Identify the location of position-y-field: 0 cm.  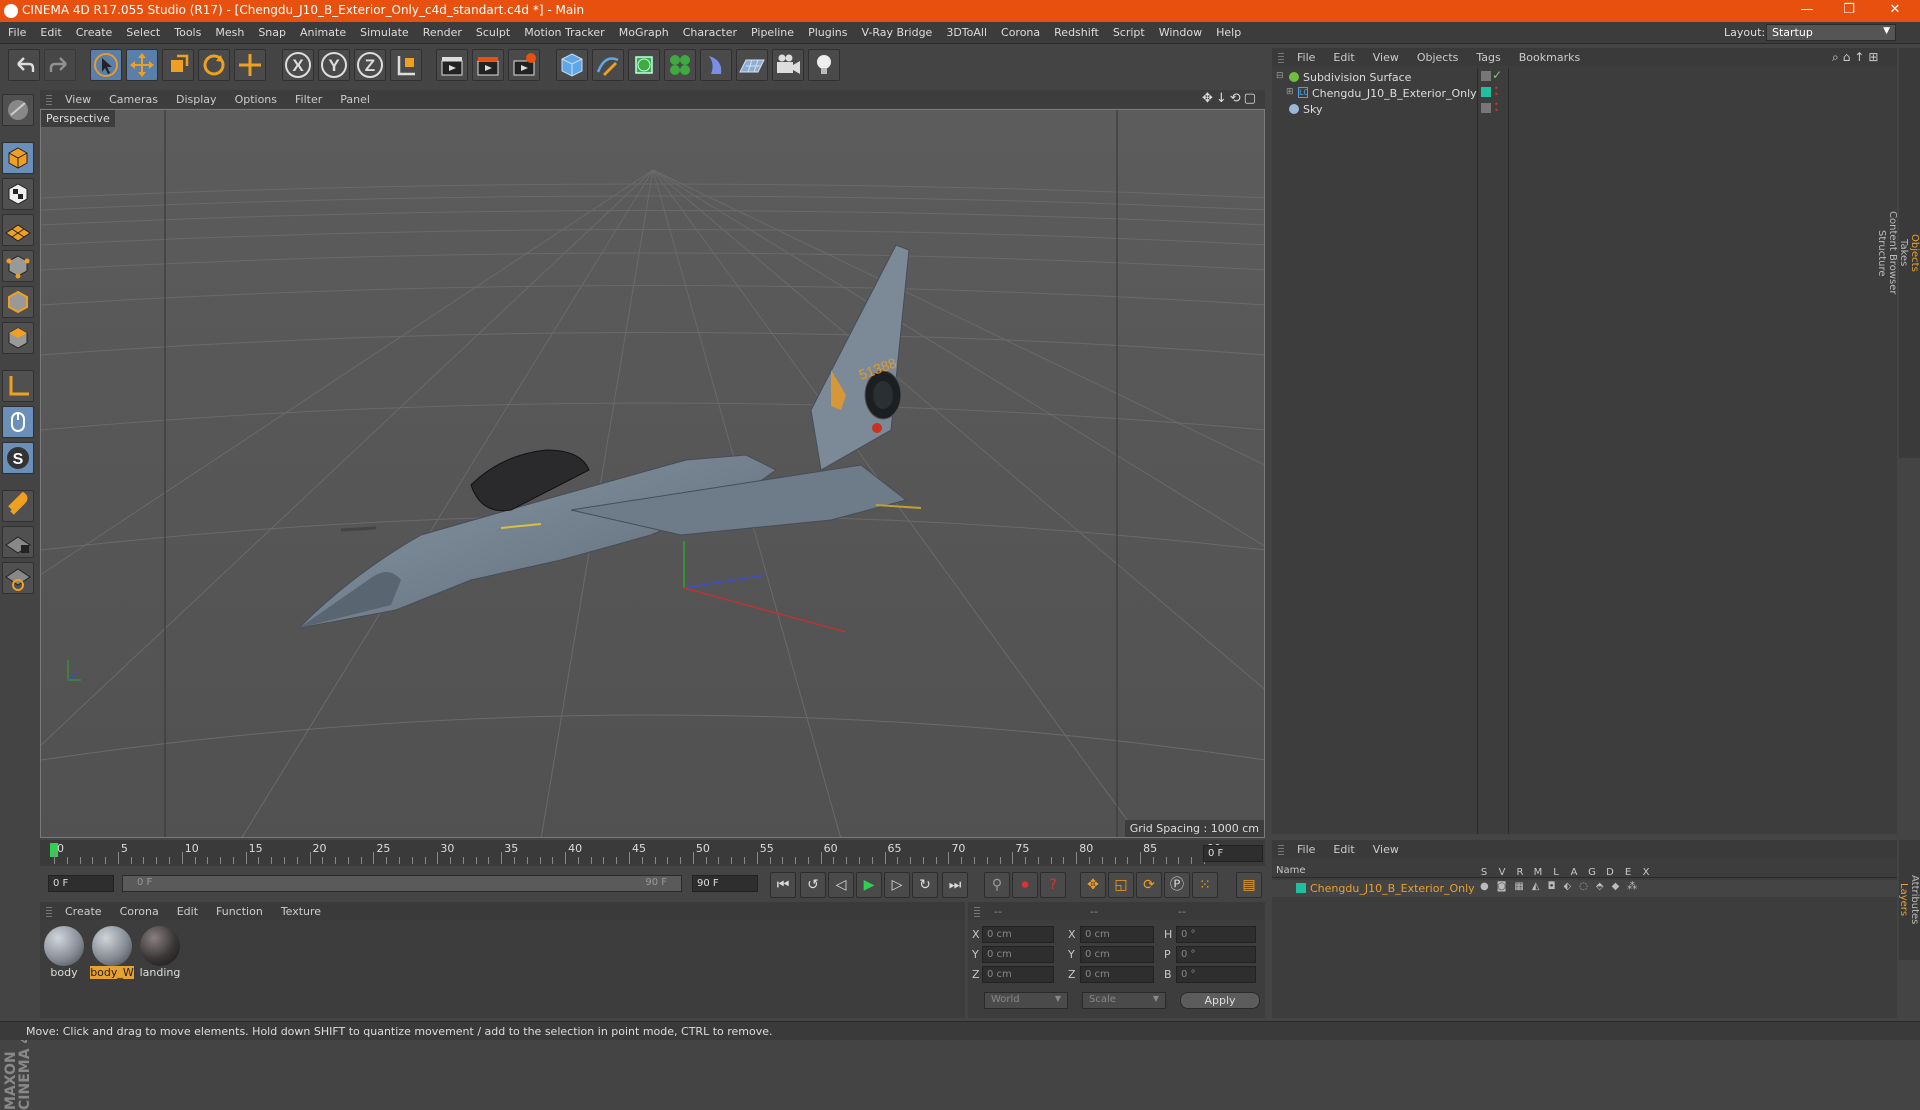
(1018, 954).